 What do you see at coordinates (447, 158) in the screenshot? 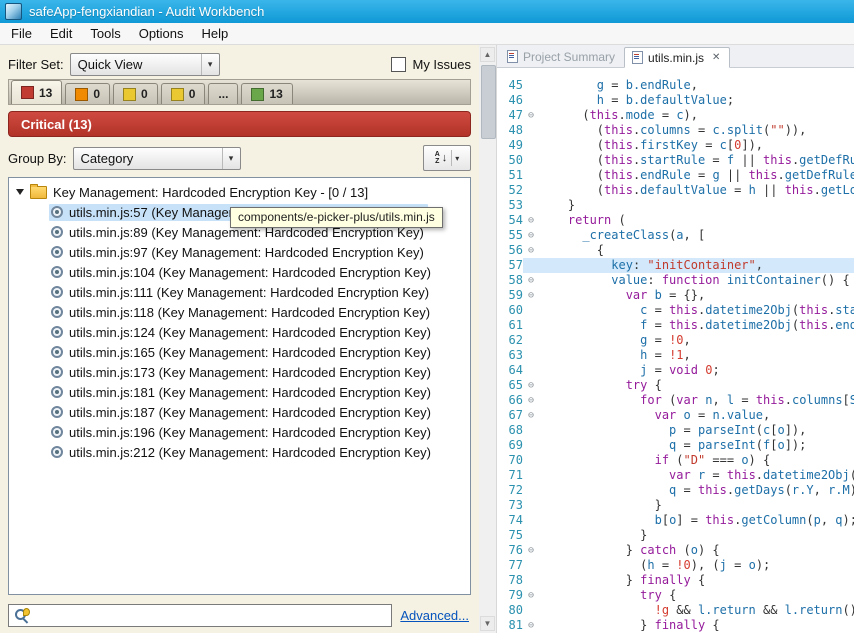
I see `sort-button: AZ ↓ ▾` at bounding box center [447, 158].